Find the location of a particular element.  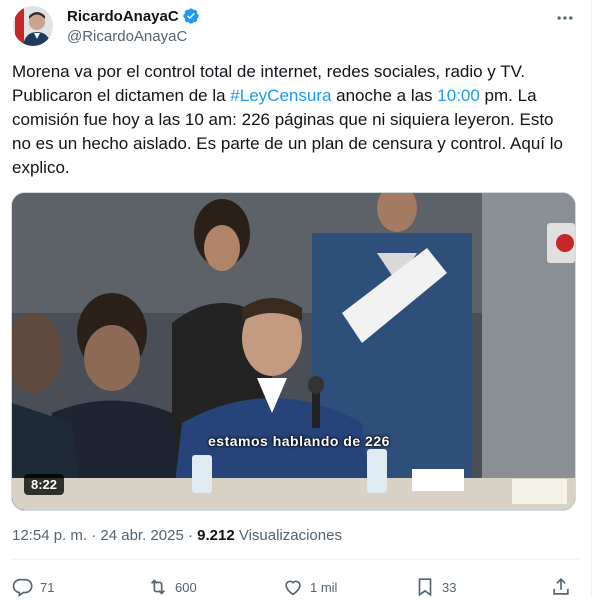

post-timestamp: 12:54 p. m. · 24 abr. 2025 · is located at coordinates (104, 535).